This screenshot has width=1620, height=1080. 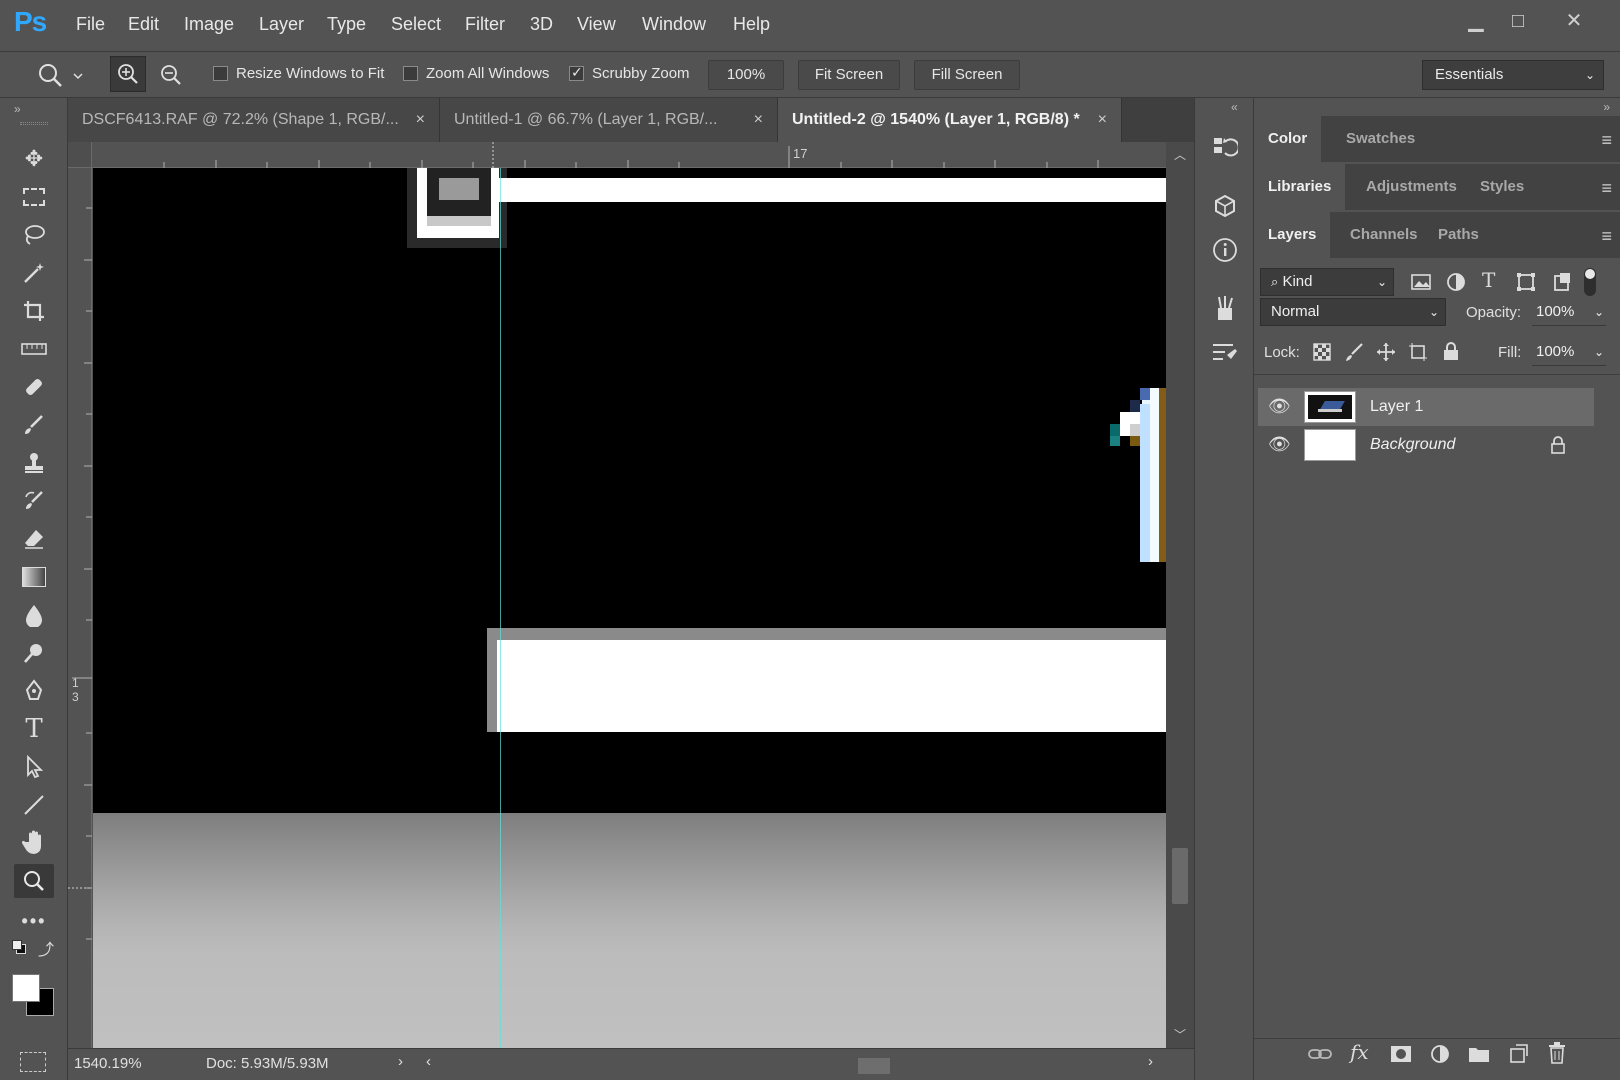 I want to click on zoom-out-icon, so click(x=171, y=75).